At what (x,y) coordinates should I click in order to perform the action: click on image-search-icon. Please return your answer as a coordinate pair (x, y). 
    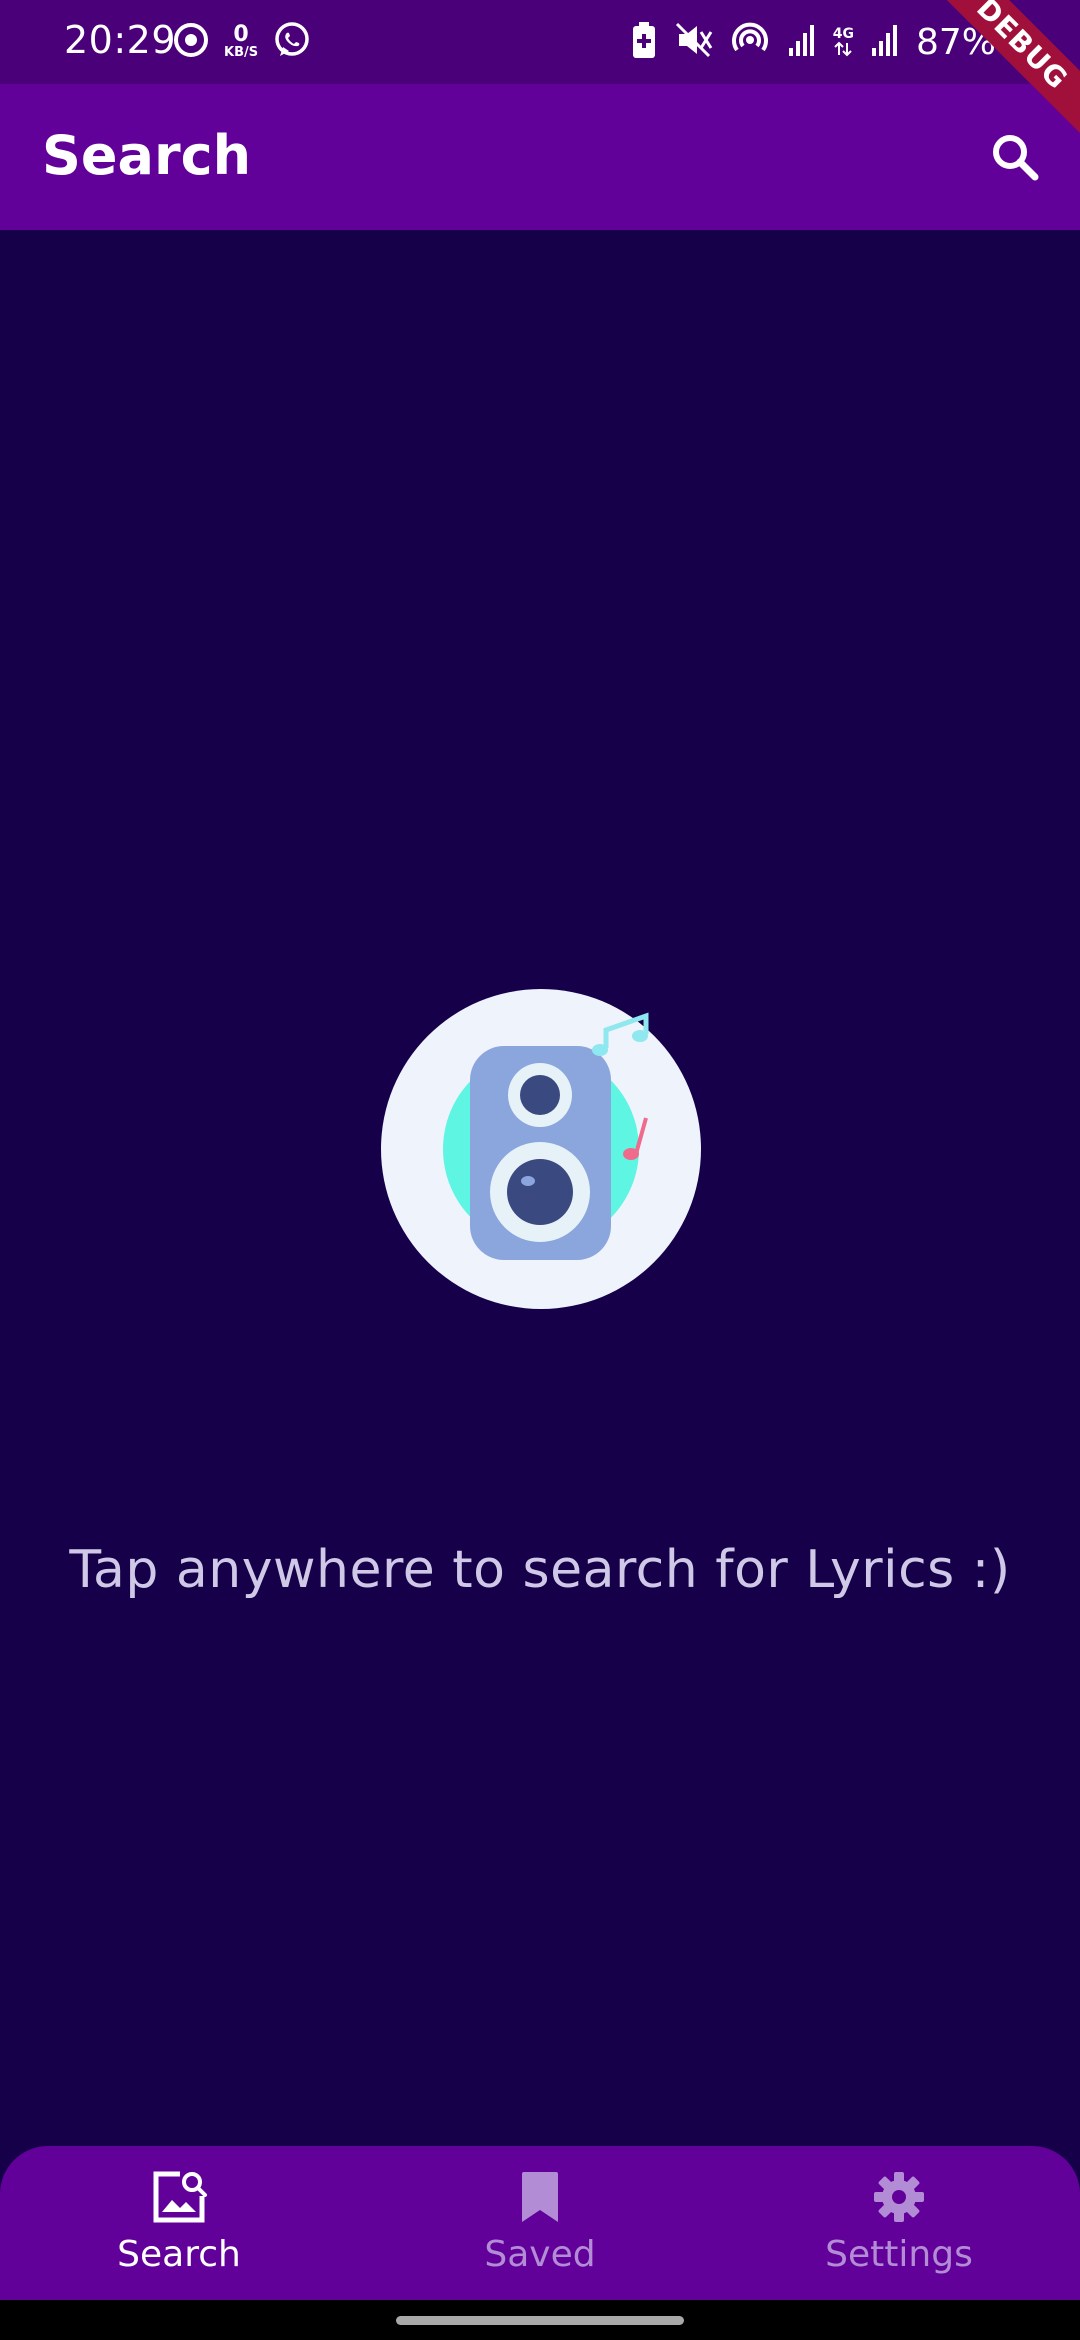
    Looking at the image, I should click on (179, 2197).